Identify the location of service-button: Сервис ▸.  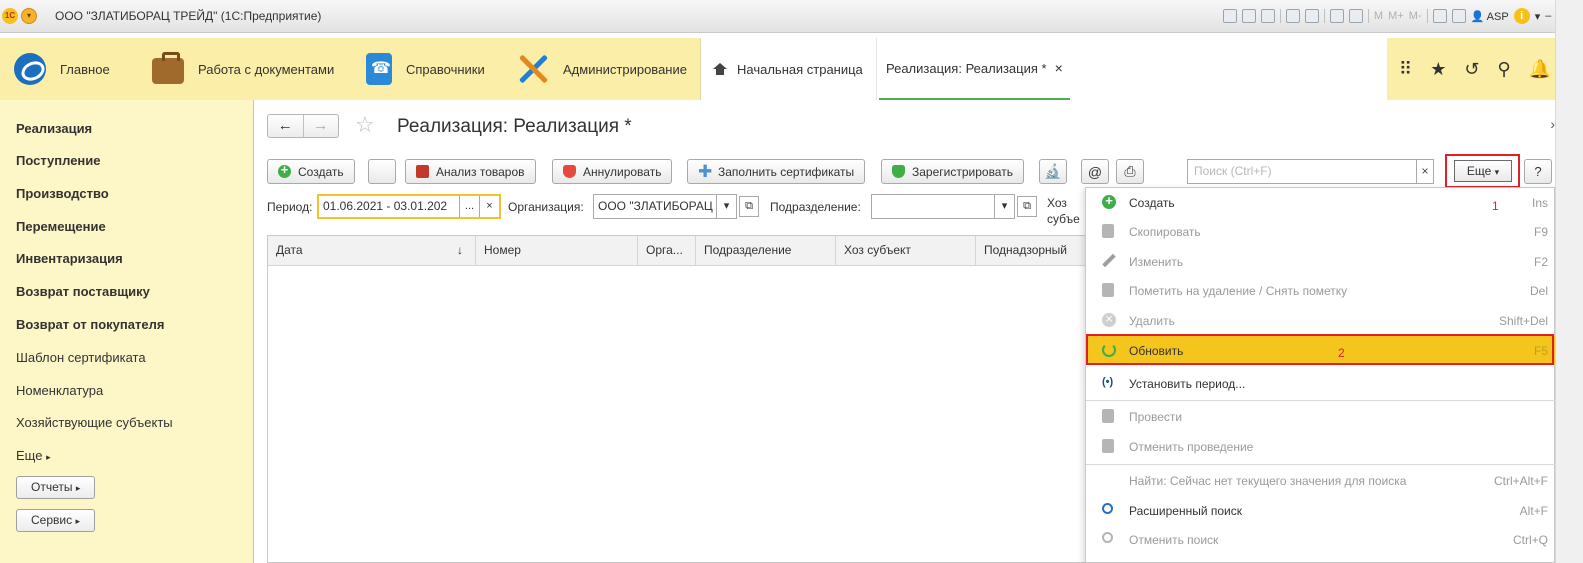
(55, 520).